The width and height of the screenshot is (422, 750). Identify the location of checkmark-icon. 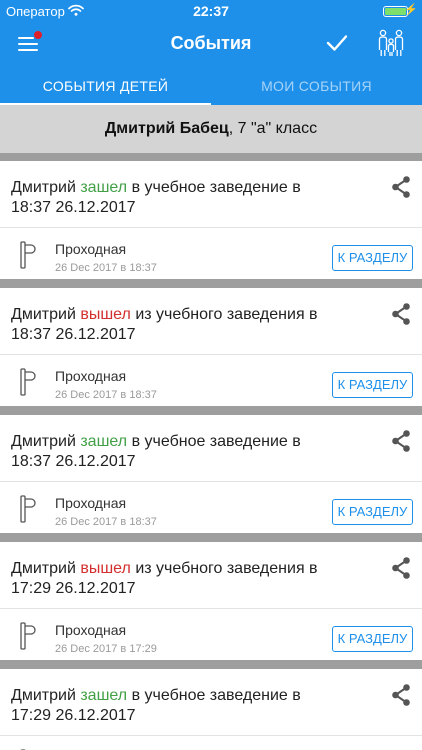
(337, 43).